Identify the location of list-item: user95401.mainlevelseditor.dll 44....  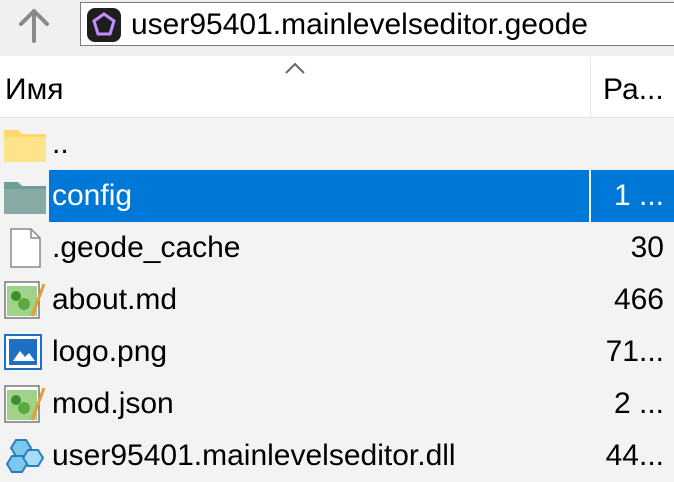
(337, 456).